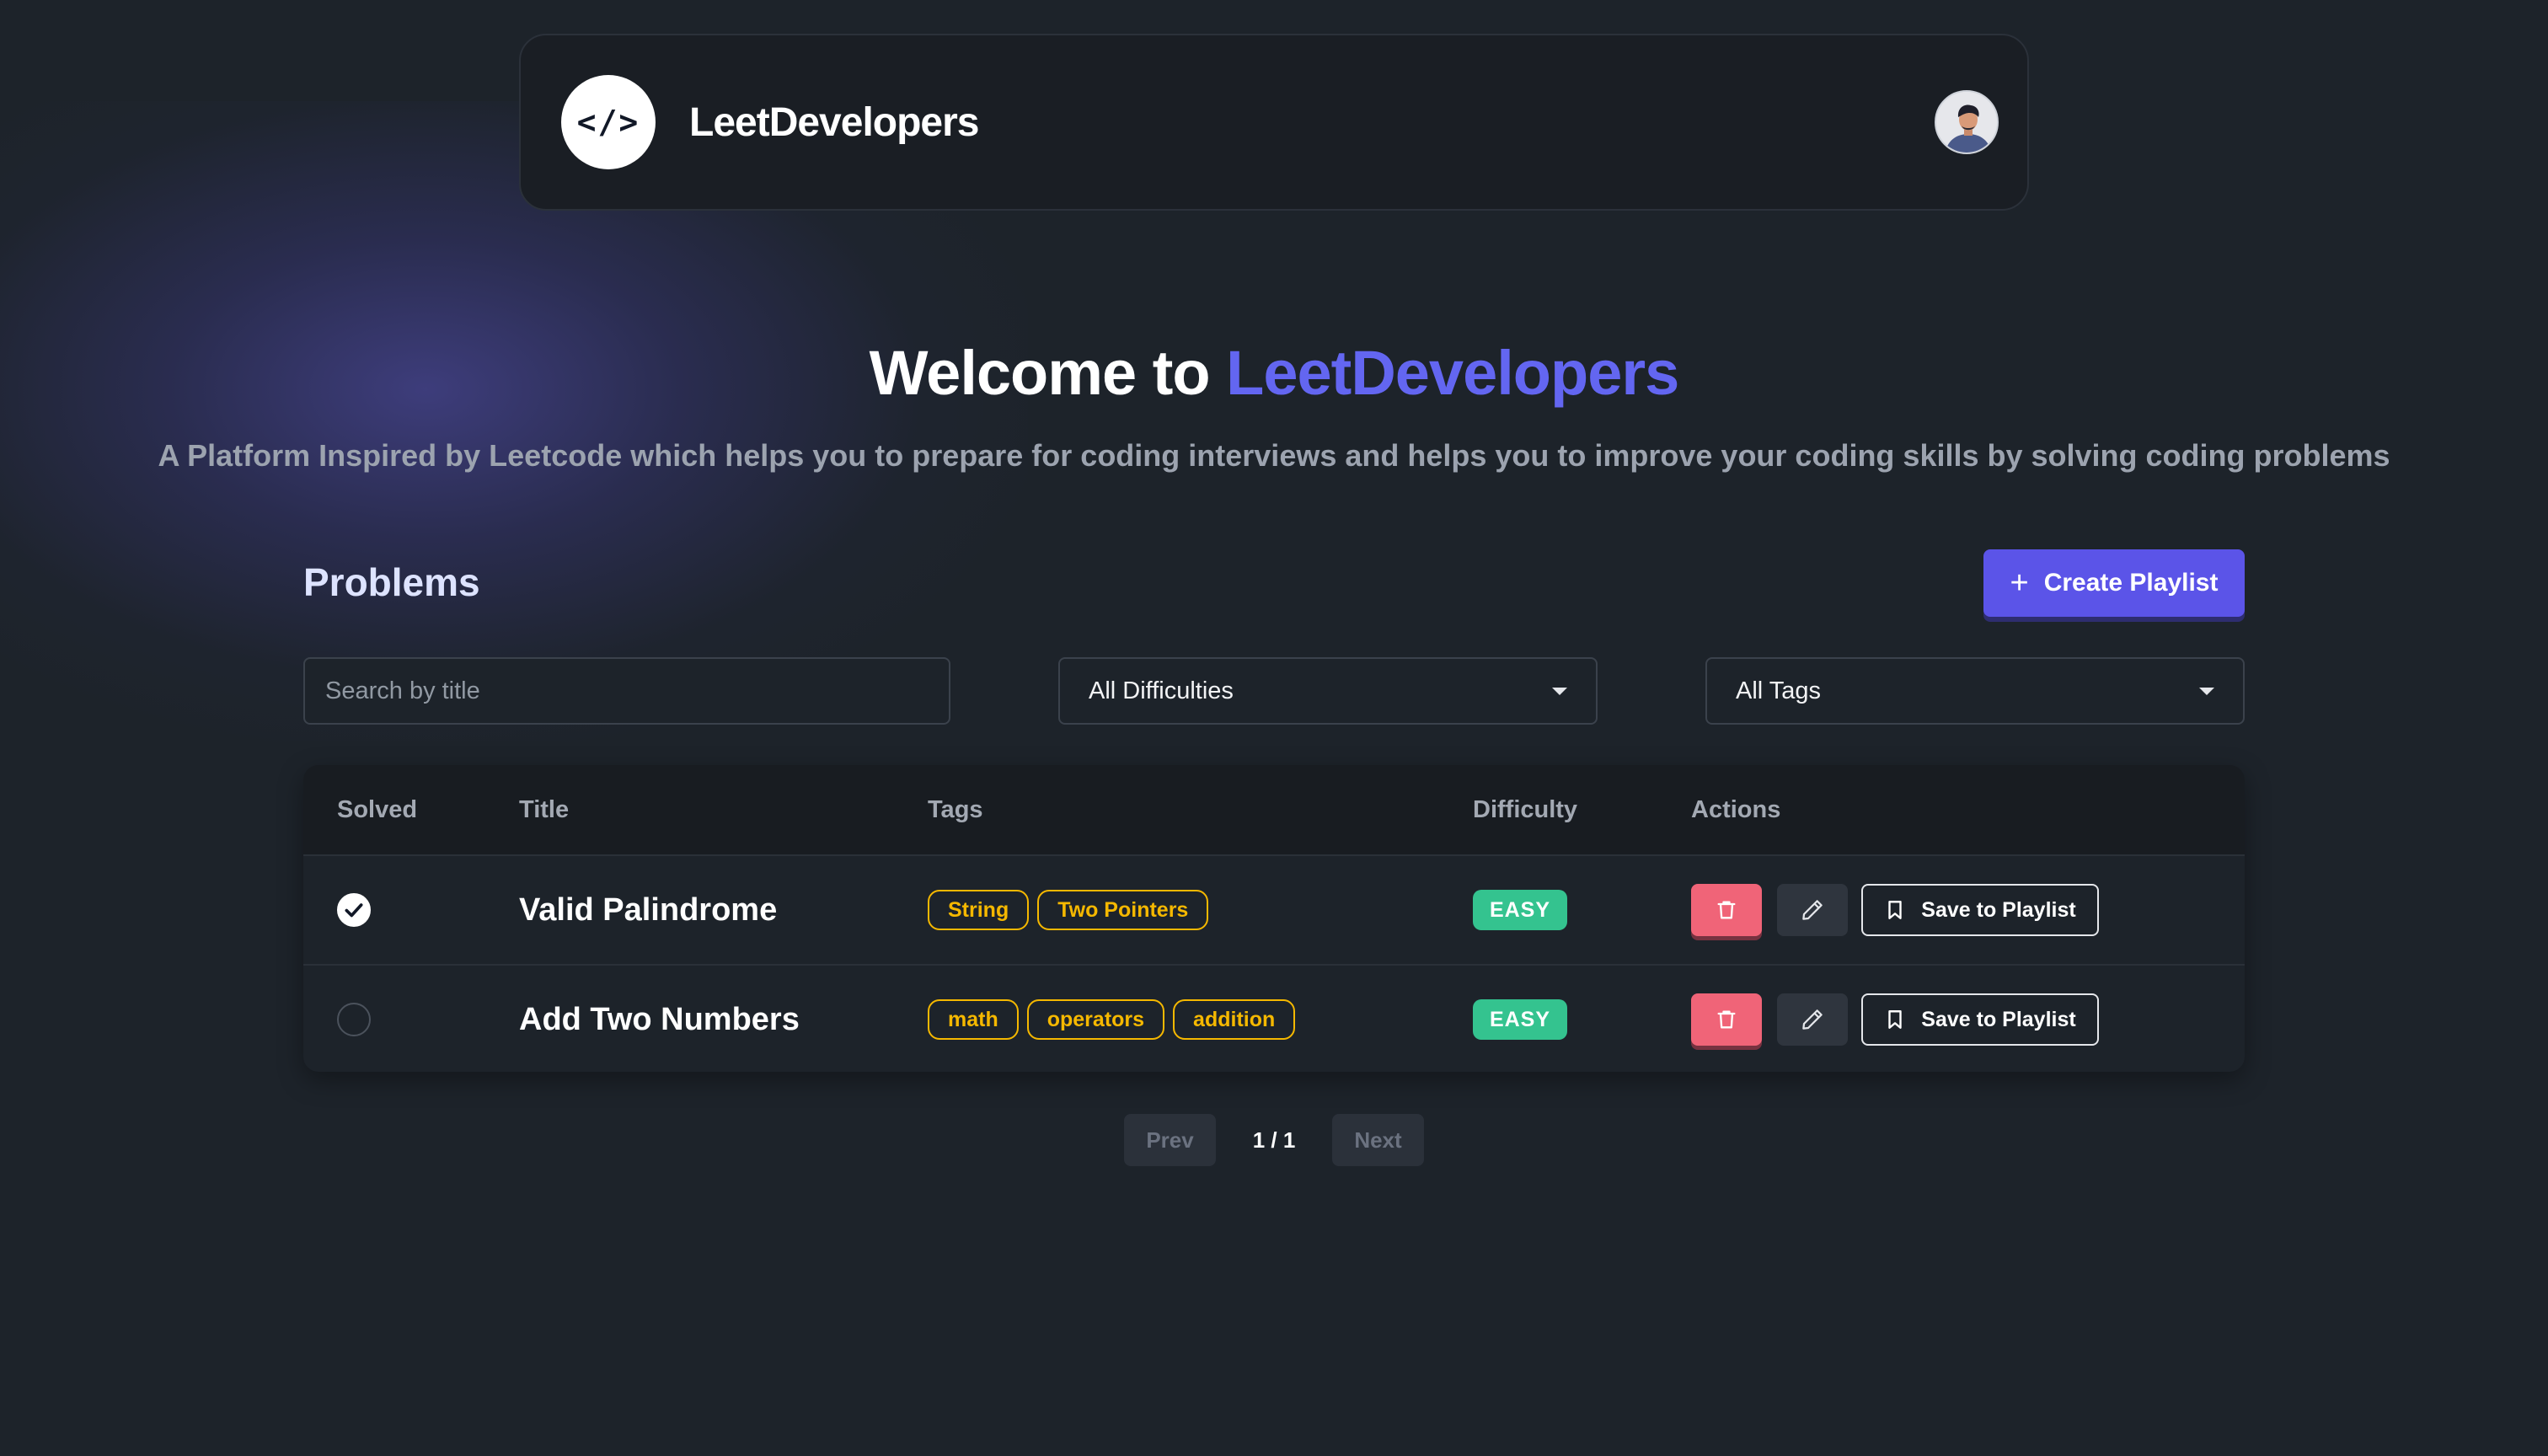 Image resolution: width=2548 pixels, height=1456 pixels. I want to click on tags-select-value: All Tags, so click(1779, 690).